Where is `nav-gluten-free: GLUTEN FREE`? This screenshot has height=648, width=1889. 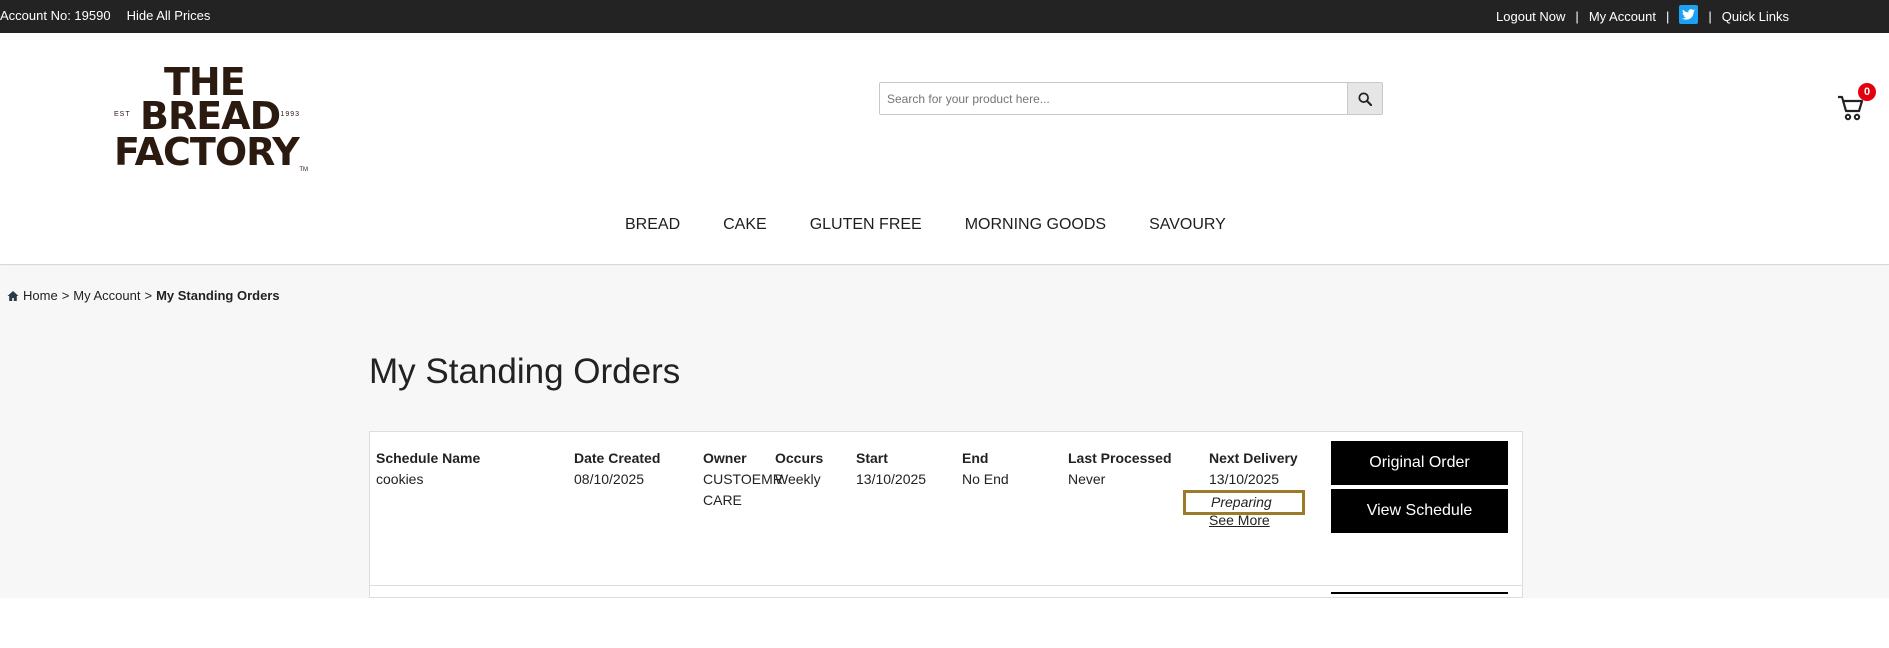
nav-gluten-free: GLUTEN FREE is located at coordinates (866, 225).